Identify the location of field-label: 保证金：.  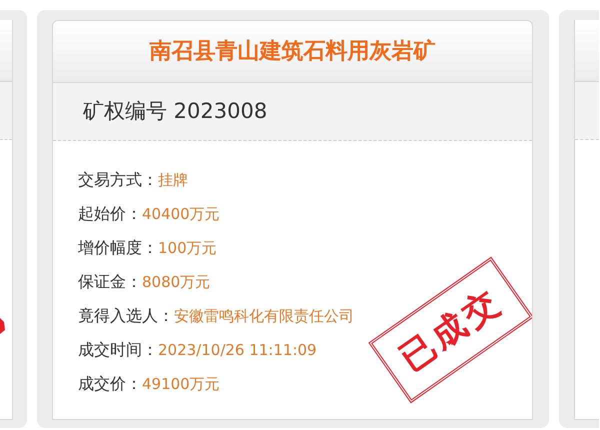
(110, 282).